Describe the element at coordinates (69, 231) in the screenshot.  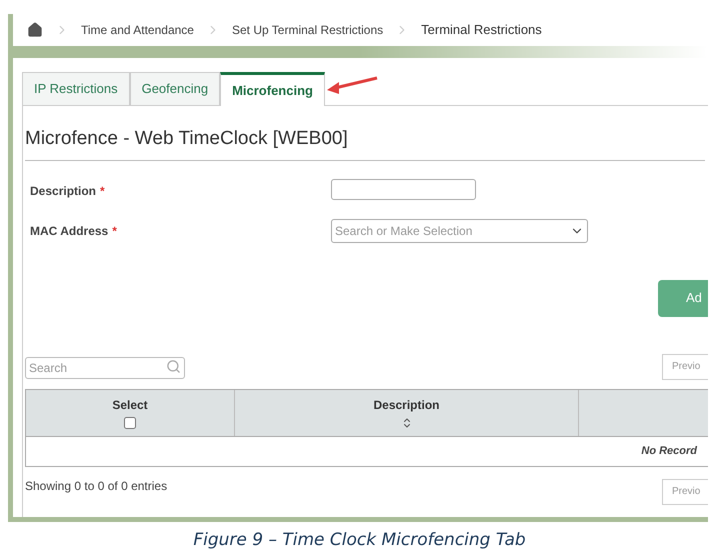
I see `field-label: MAC Address` at that location.